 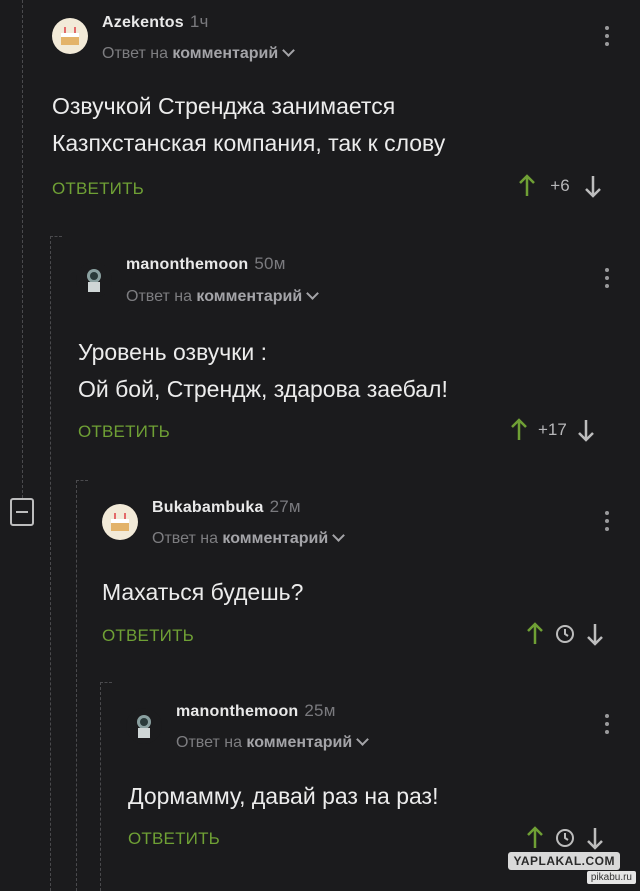 What do you see at coordinates (283, 796) in the screenshot?
I see `comment-text: Дормамму, давай раз на раз!` at bounding box center [283, 796].